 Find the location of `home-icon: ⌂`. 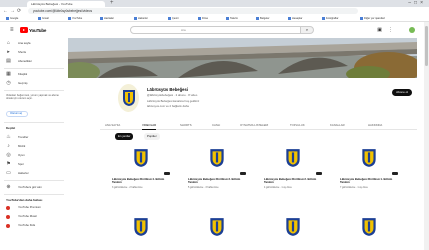

home-icon: ⌂ is located at coordinates (8, 43).